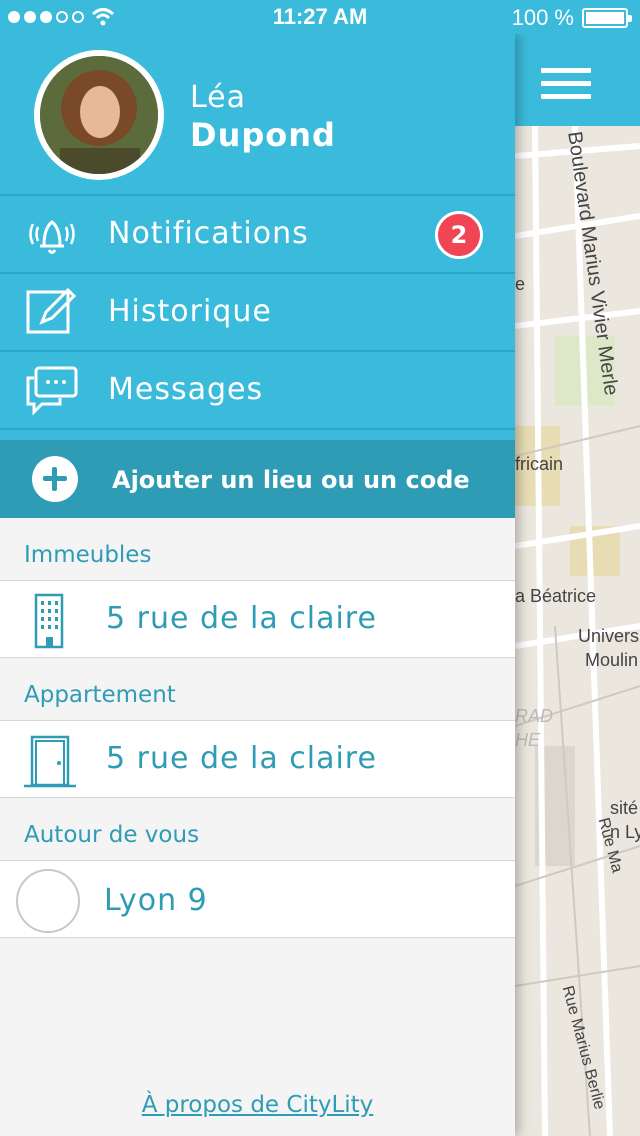 The height and width of the screenshot is (1136, 640). Describe the element at coordinates (51, 310) in the screenshot. I see `edit-icon` at that location.